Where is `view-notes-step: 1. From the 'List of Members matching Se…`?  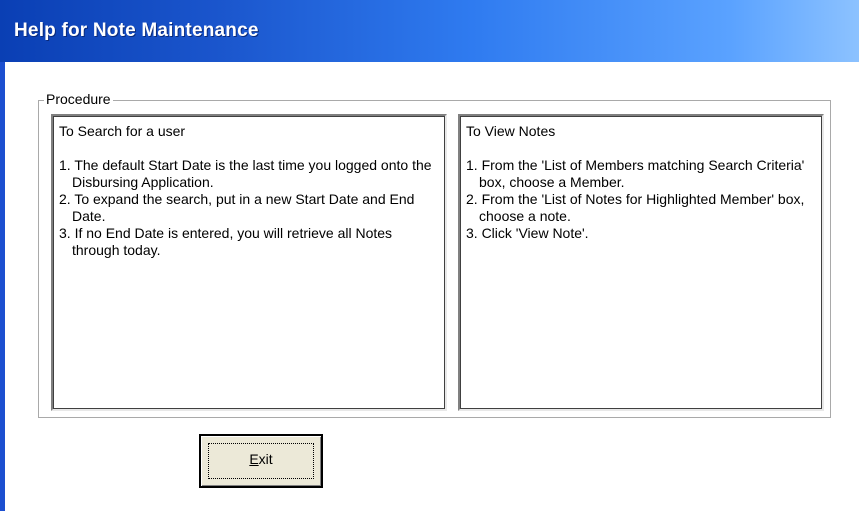 view-notes-step: 1. From the 'List of Members matching Se… is located at coordinates (635, 173).